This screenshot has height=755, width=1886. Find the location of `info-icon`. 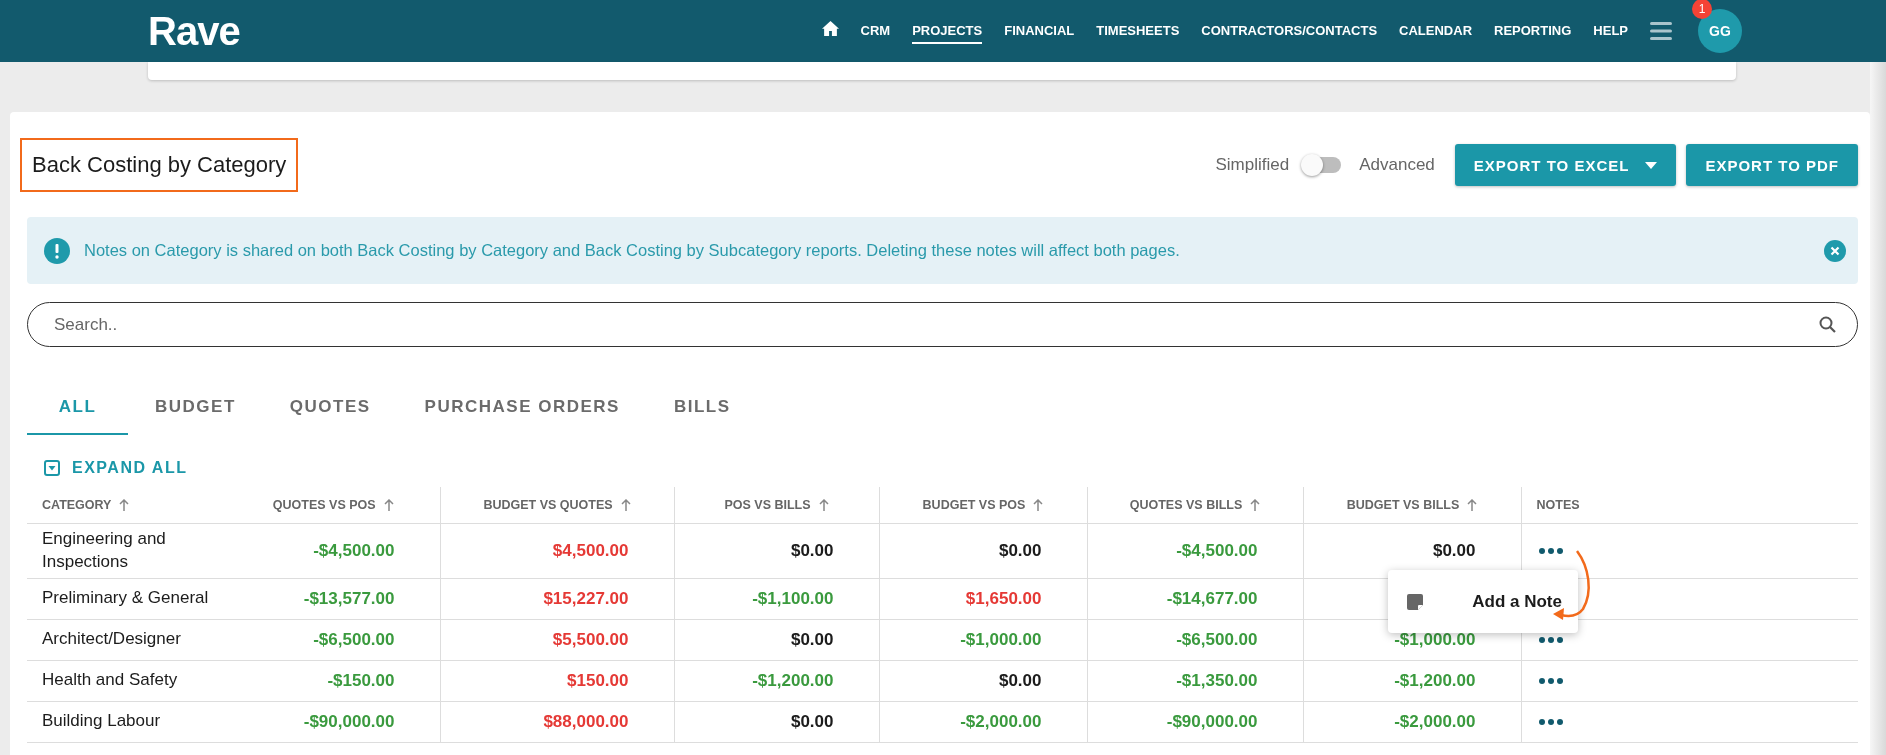

info-icon is located at coordinates (57, 250).